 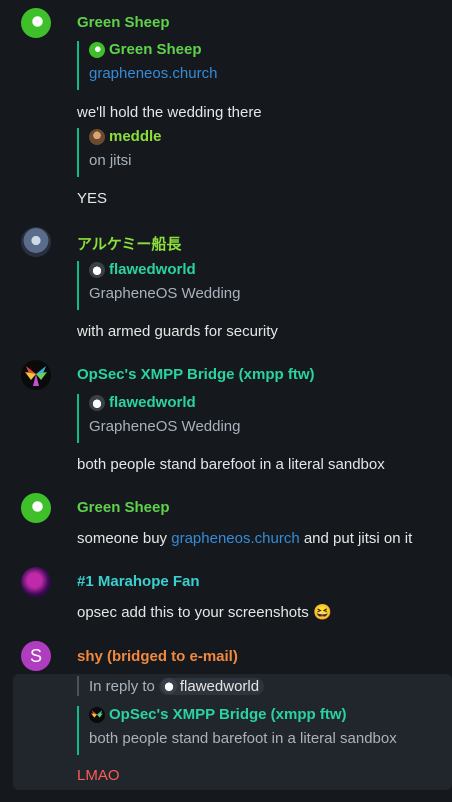 What do you see at coordinates (129, 243) in the screenshot?
I see `sender-name: アルケミー船長` at bounding box center [129, 243].